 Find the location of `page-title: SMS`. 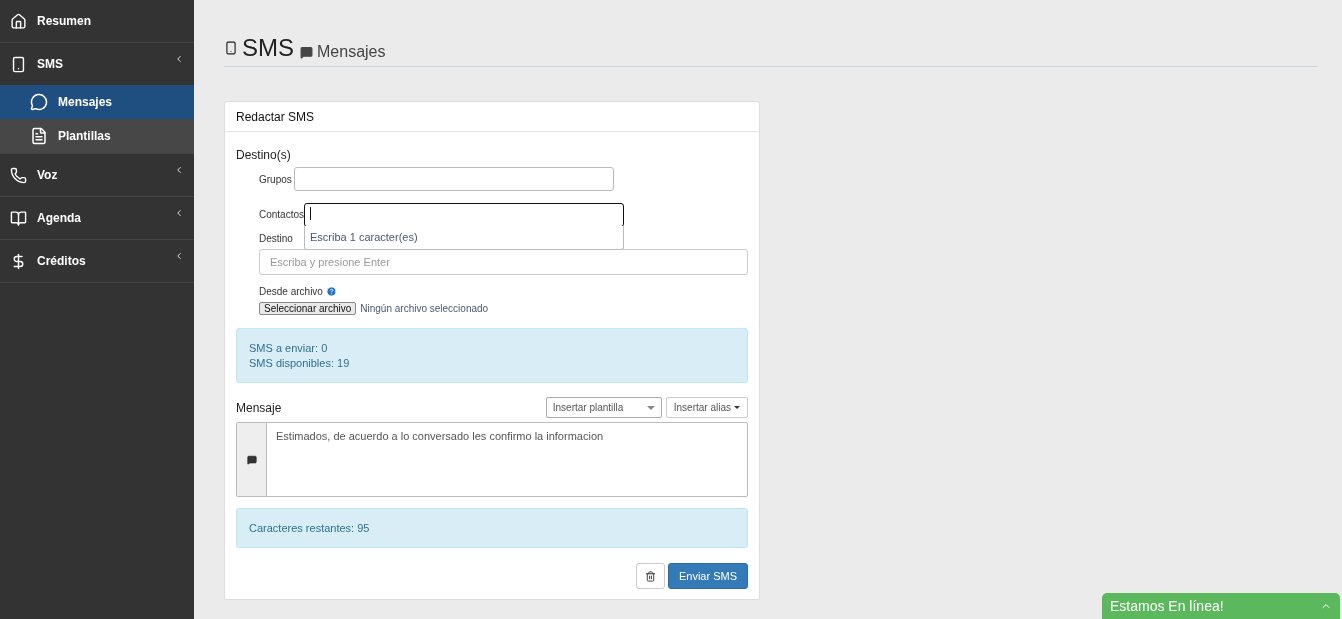

page-title: SMS is located at coordinates (268, 48).